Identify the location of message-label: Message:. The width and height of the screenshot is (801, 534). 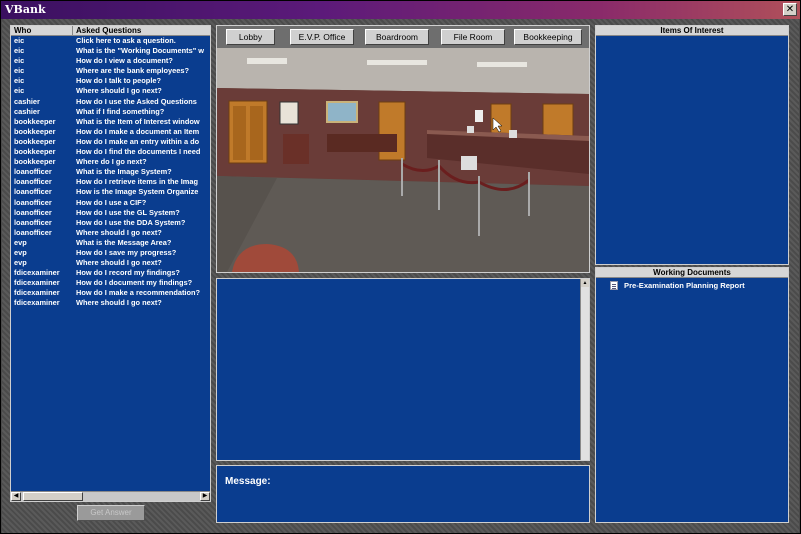
(248, 481).